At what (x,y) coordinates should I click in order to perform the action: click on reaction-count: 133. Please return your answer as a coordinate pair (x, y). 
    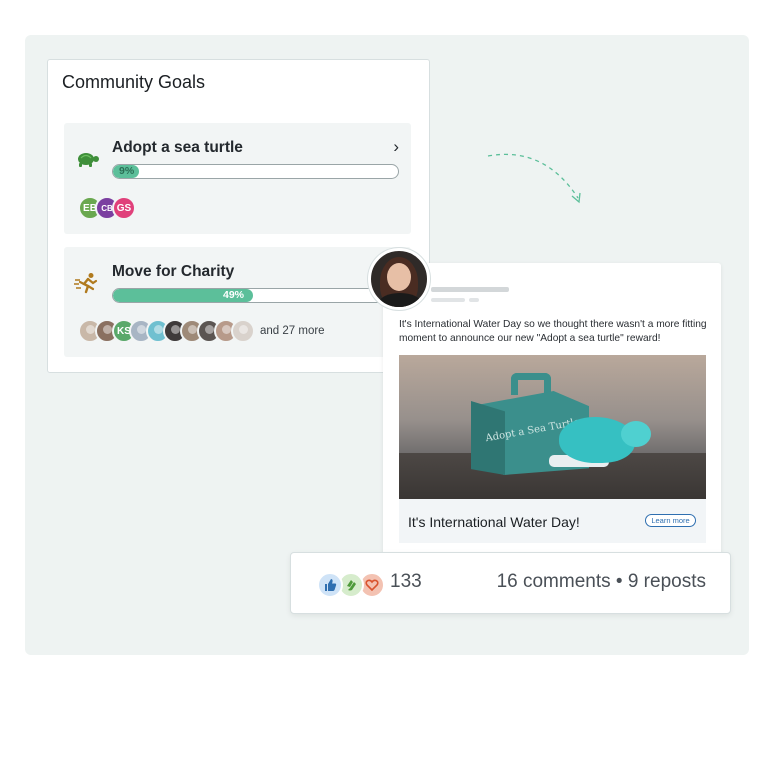
    Looking at the image, I should click on (406, 582).